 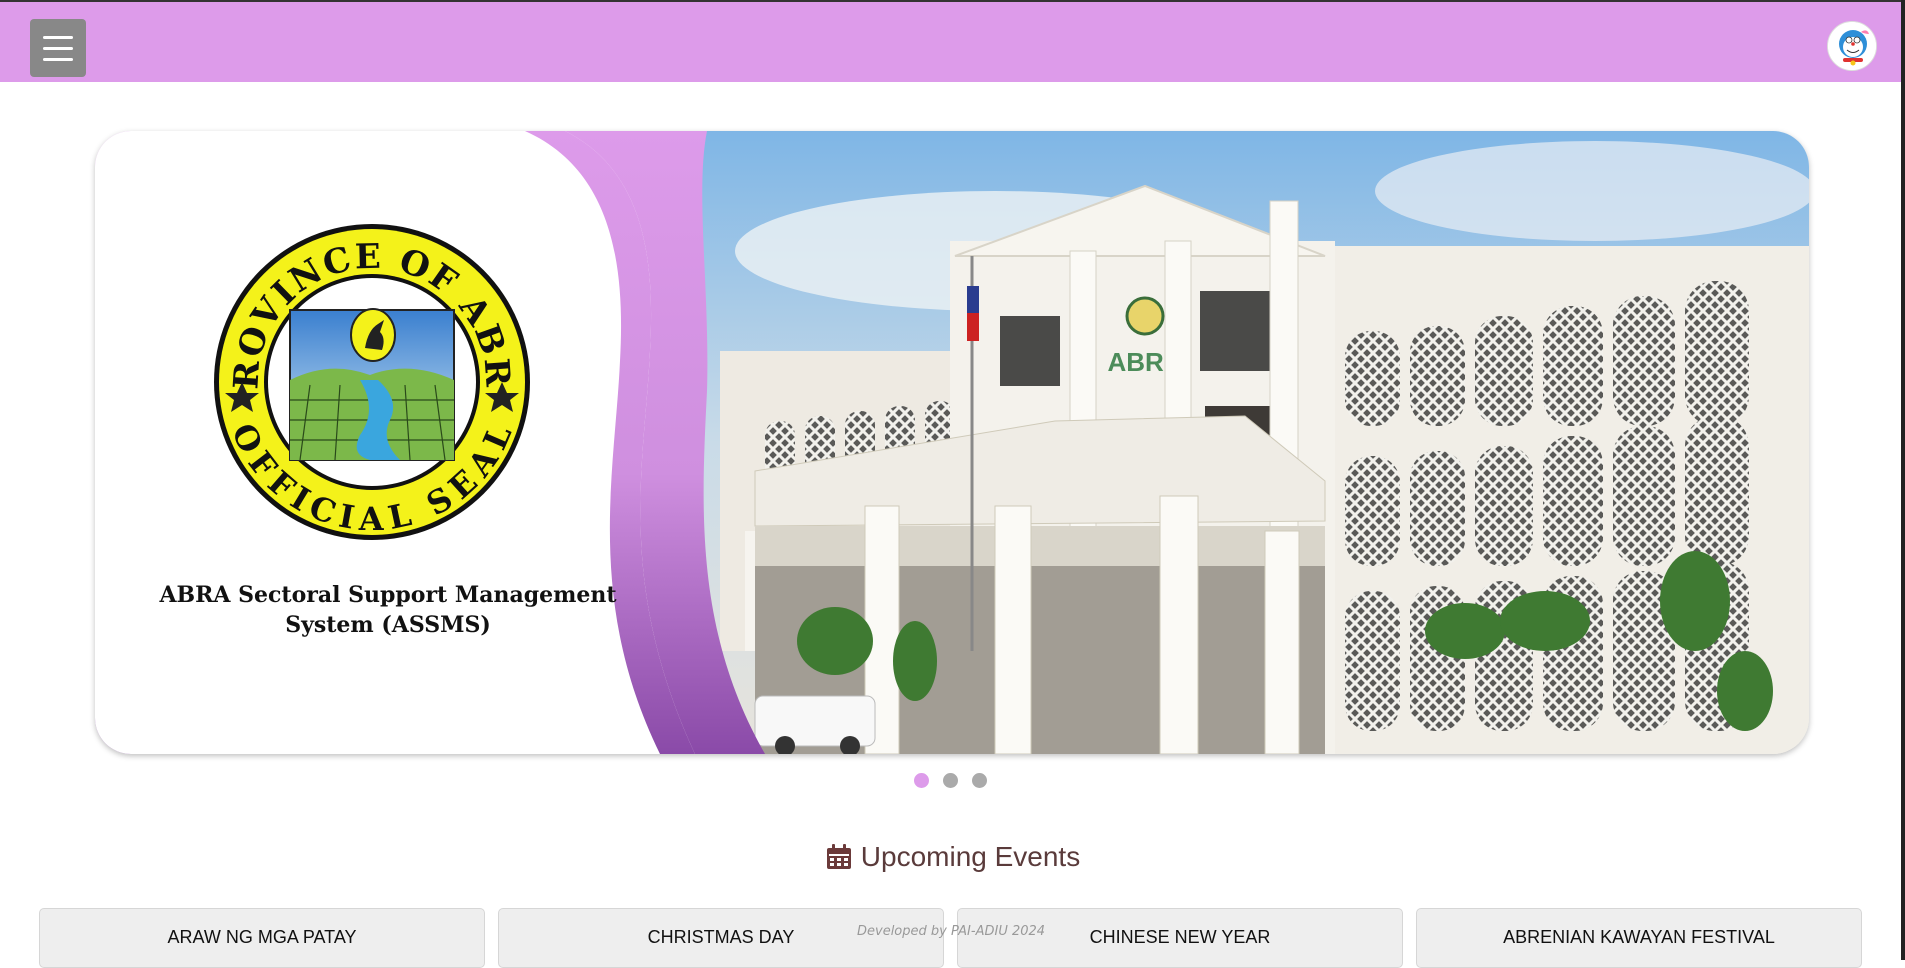 I want to click on hamburger-menu-button, so click(x=58, y=48).